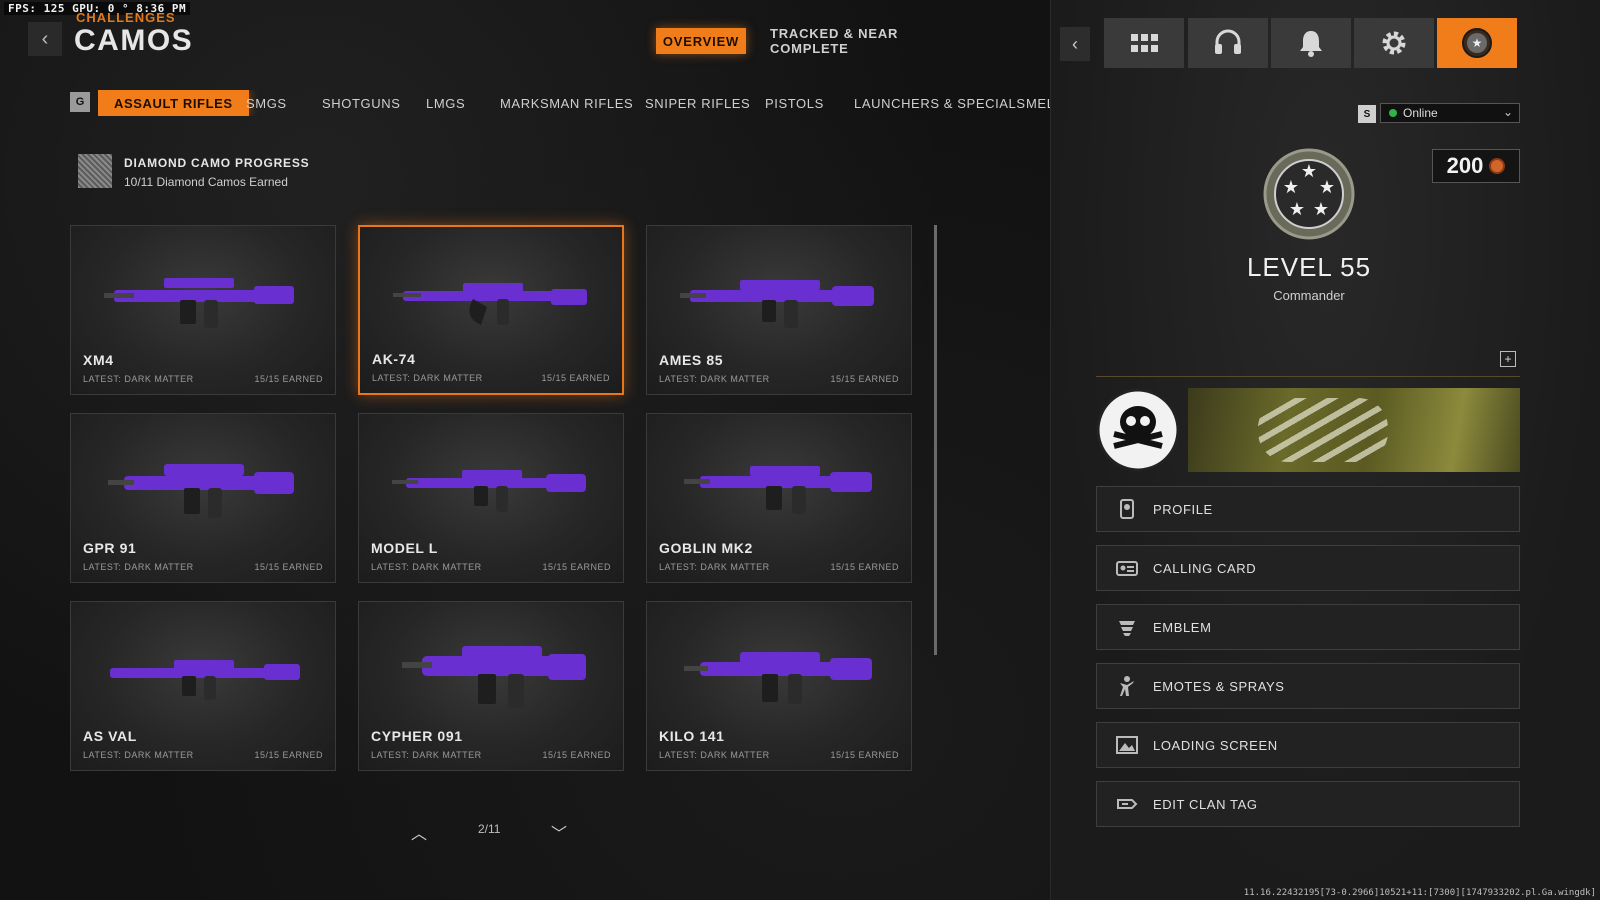  I want to click on menu-label: EMBLEM, so click(1182, 627).